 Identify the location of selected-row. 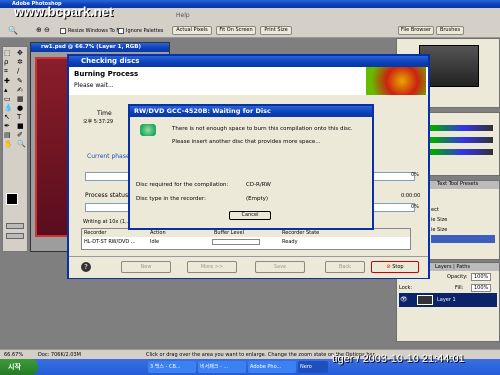
(463, 239).